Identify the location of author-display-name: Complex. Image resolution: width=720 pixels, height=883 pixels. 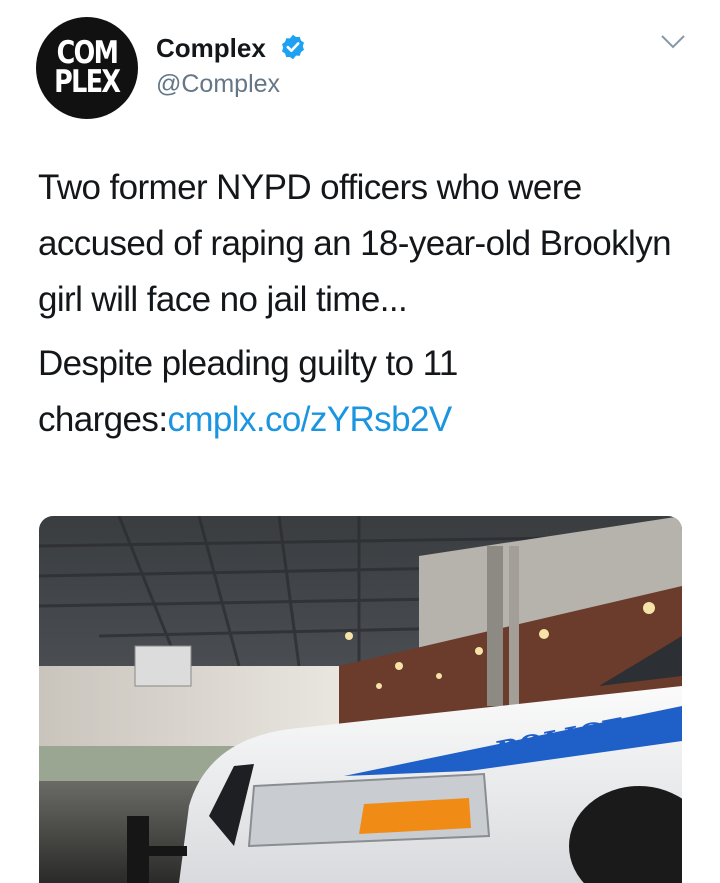
(211, 48).